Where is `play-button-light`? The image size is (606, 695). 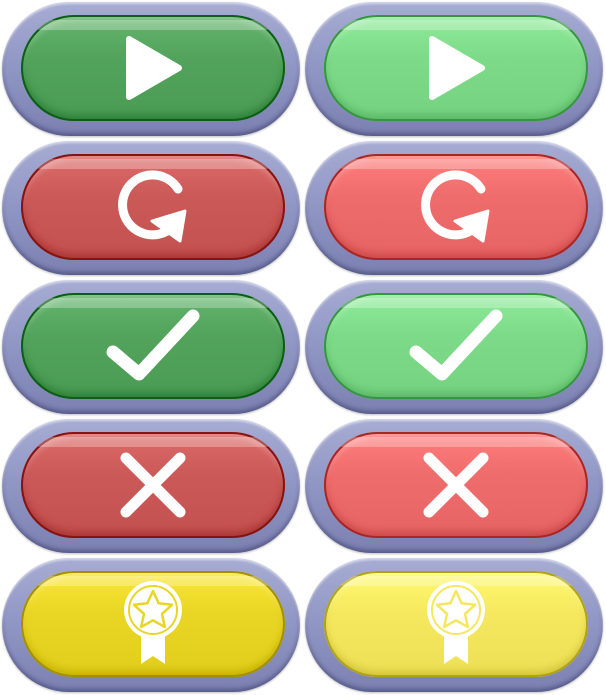
play-button-light is located at coordinates (454, 69).